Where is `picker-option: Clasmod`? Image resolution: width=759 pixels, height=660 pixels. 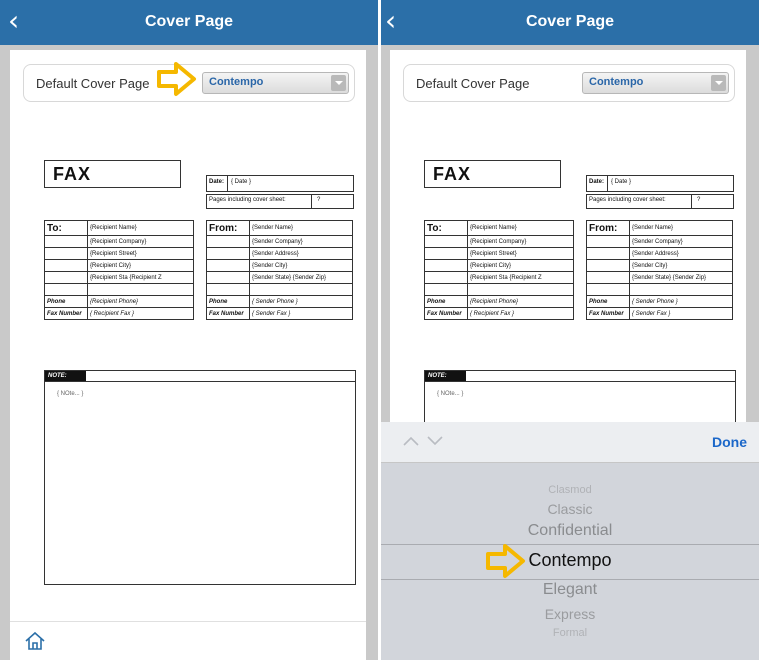 picker-option: Clasmod is located at coordinates (570, 490).